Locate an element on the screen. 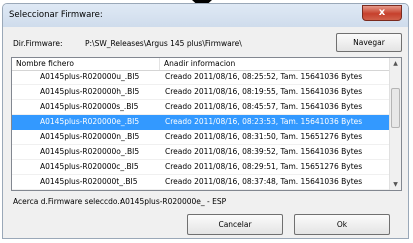 This screenshot has height=243, width=413. title-bar: Seleccionar Firmware: x is located at coordinates (205, 15).